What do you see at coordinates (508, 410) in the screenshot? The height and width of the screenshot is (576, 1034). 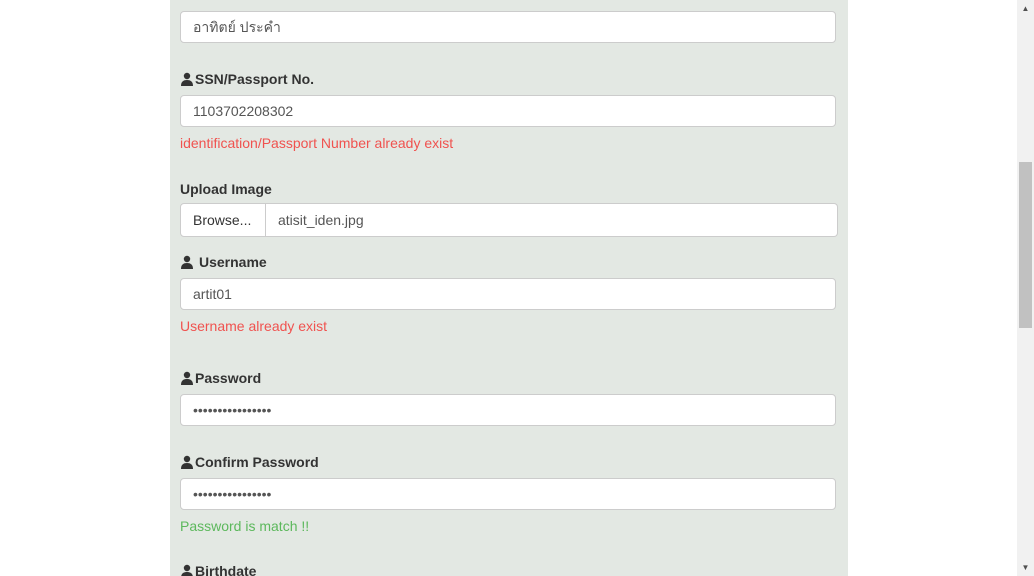 I see `password-input: ••••••••••••••••` at bounding box center [508, 410].